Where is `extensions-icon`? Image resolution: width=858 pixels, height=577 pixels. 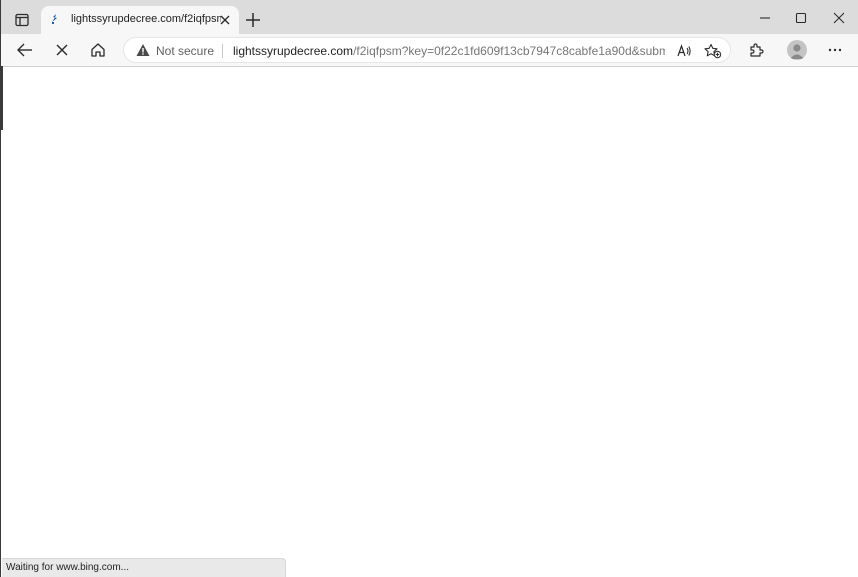 extensions-icon is located at coordinates (757, 50).